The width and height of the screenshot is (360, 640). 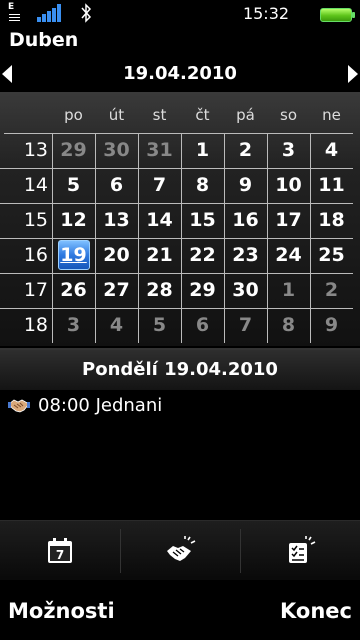 I want to click on day-cell: 27, so click(x=116, y=290).